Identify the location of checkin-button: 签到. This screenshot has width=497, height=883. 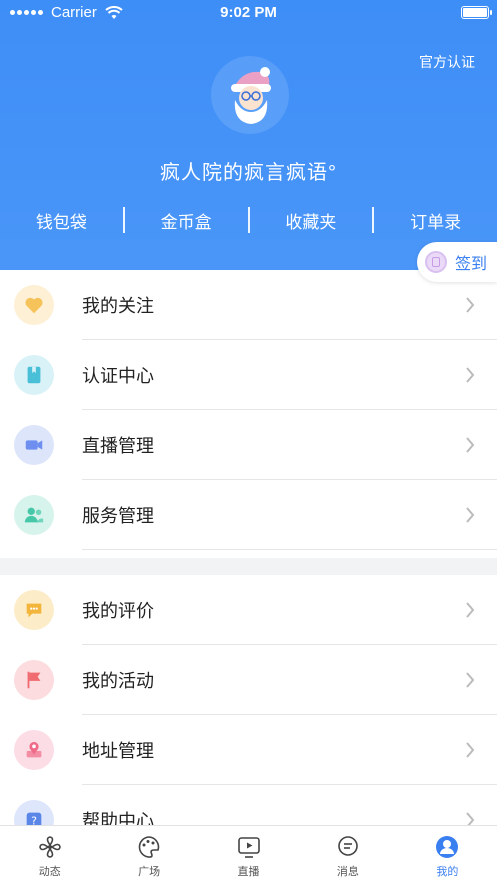
(457, 262).